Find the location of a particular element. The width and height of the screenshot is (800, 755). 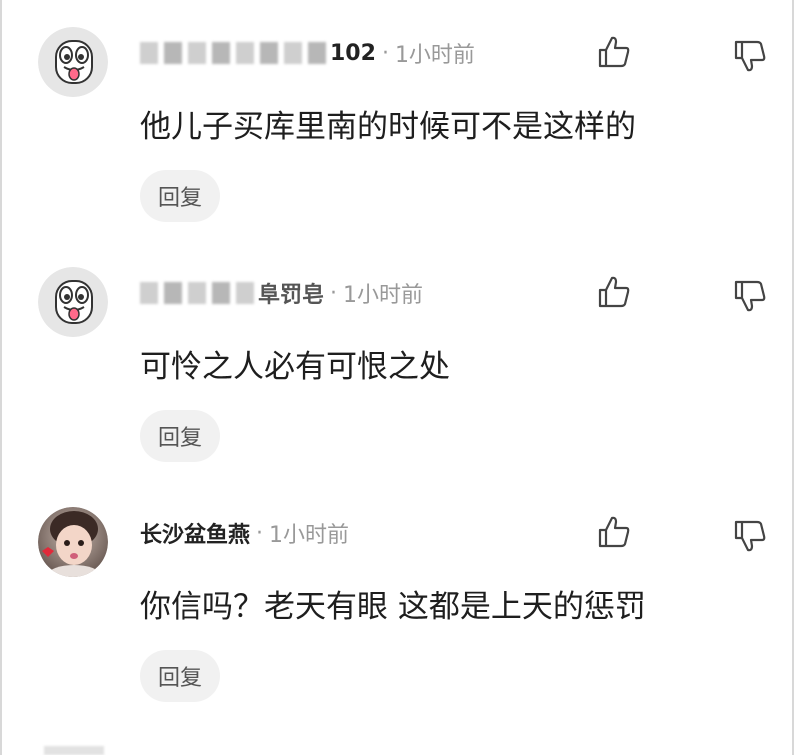

next-avatar-partial is located at coordinates (74, 750).